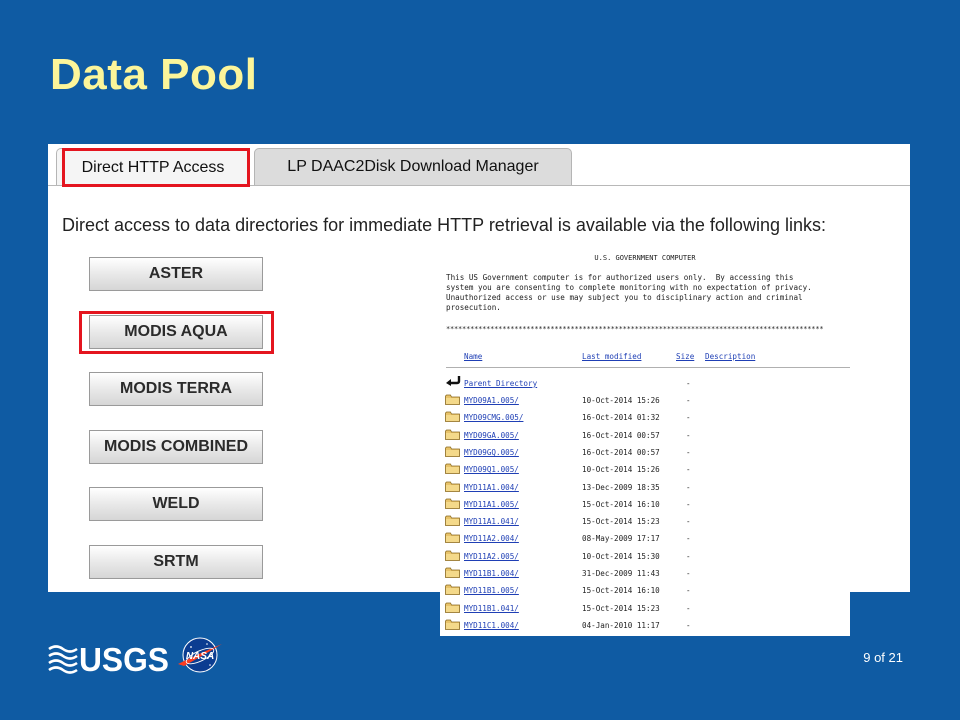 The width and height of the screenshot is (960, 720). I want to click on page-number: 9 of 21, so click(883, 657).